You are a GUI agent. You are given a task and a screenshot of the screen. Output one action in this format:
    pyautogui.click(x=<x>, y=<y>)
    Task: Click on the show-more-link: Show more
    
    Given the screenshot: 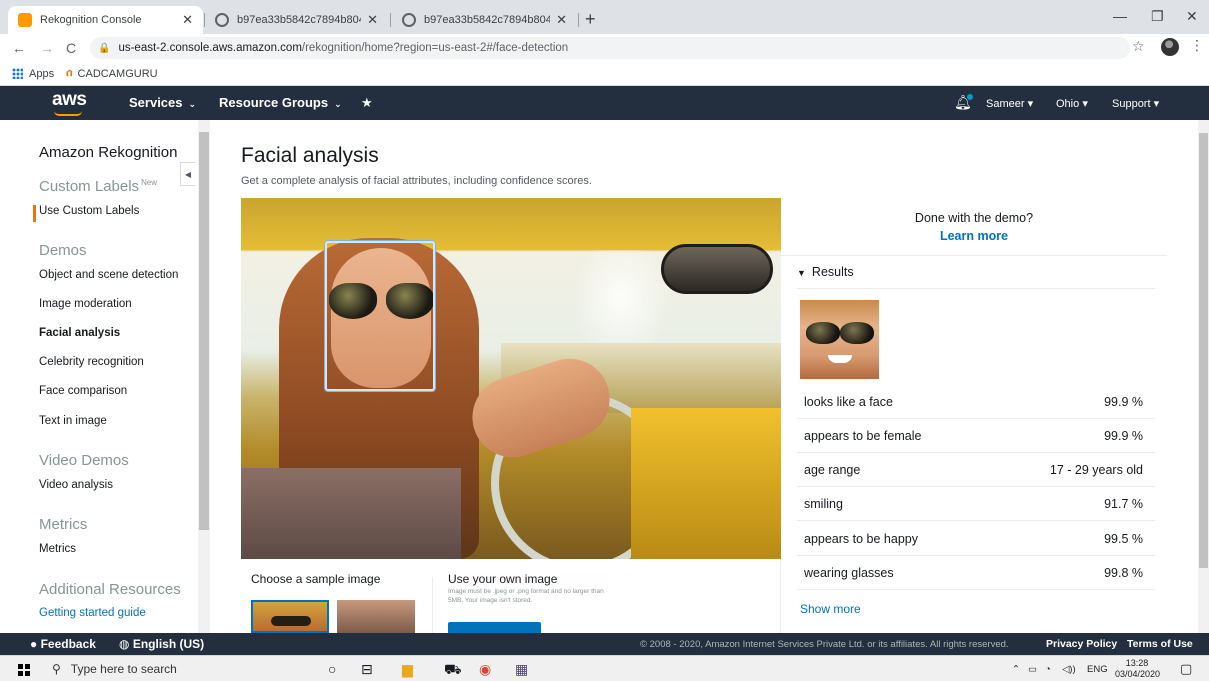 What is the action you would take?
    pyautogui.click(x=830, y=609)
    